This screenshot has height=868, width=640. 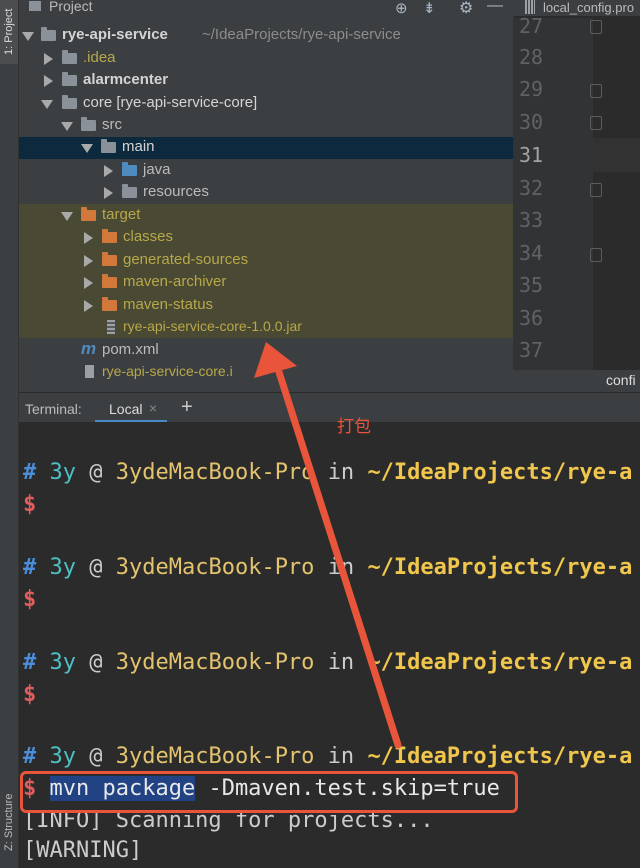 I want to click on annotation-arrow, so click(x=328, y=545).